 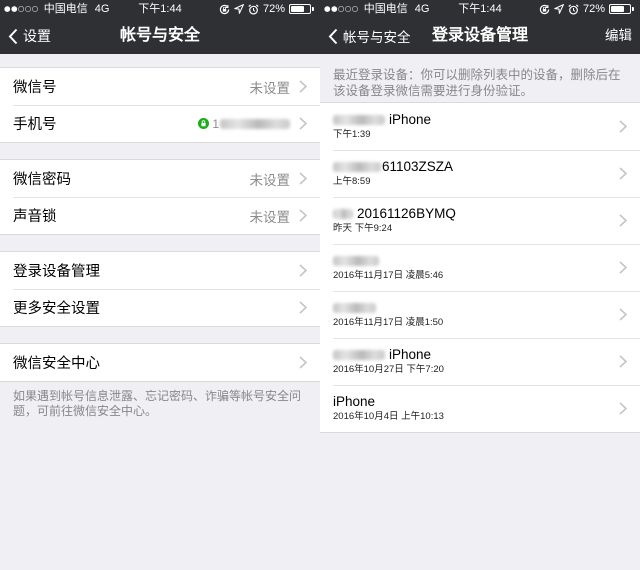 I want to click on device-row: 2016年11月17日 凌晨5:46, so click(x=480, y=267).